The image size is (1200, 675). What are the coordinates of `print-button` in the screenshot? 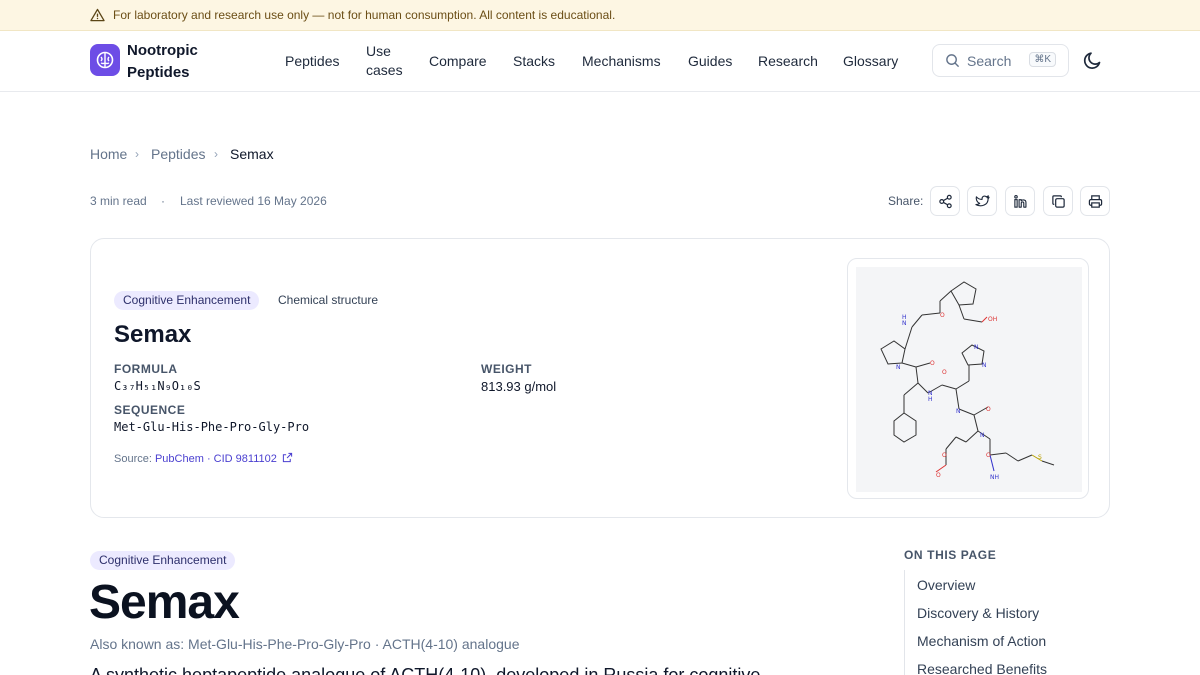 It's located at (1095, 201).